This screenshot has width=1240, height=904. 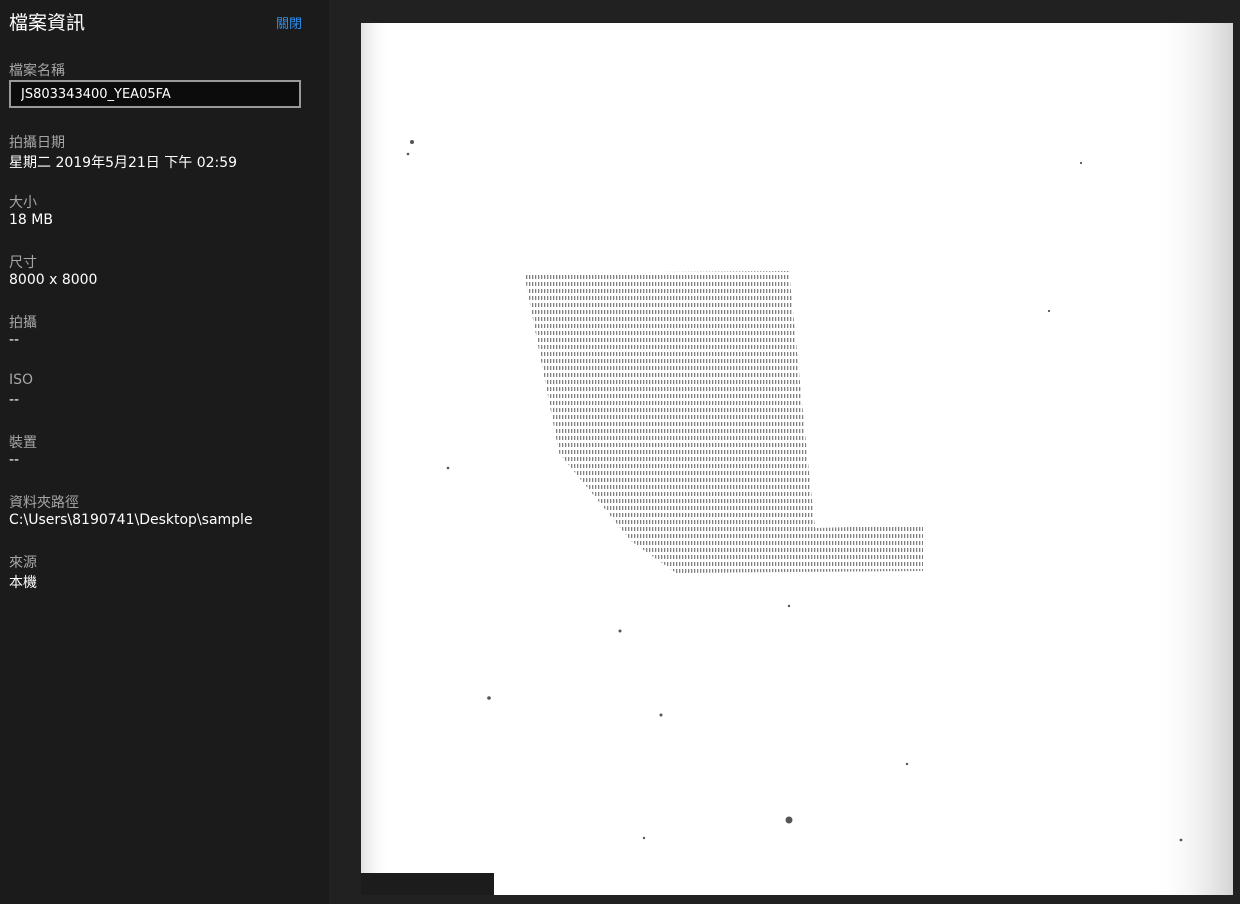 What do you see at coordinates (53, 280) in the screenshot?
I see `dimensions-value: 8000 x 8000` at bounding box center [53, 280].